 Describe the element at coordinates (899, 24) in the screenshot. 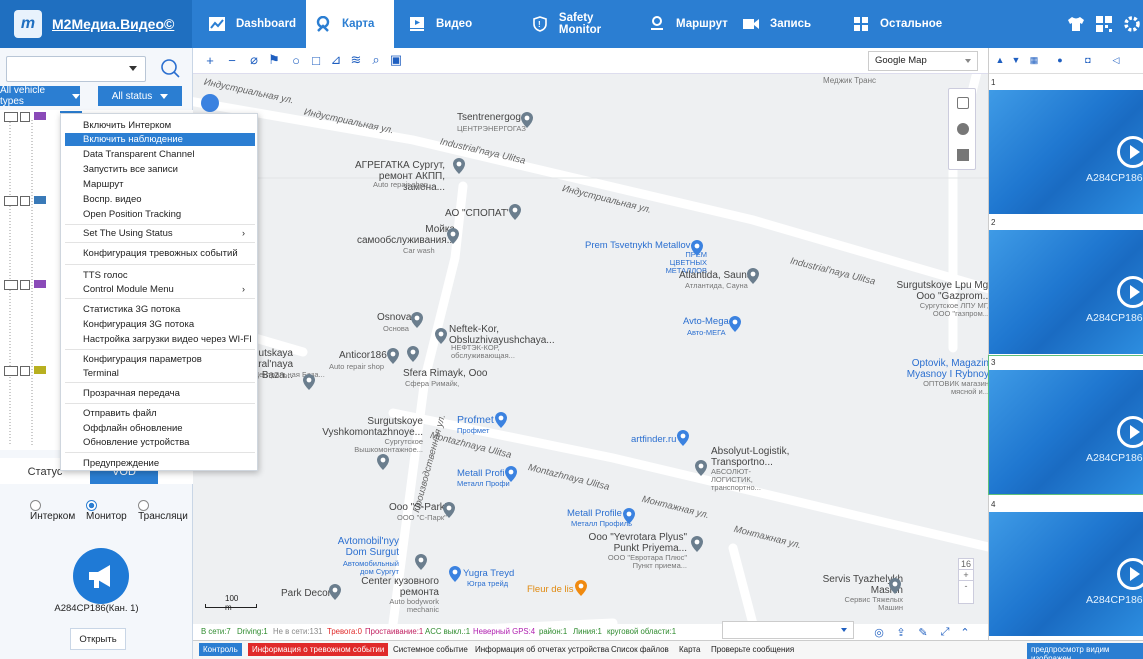

I see `nav-other: Остальное` at that location.